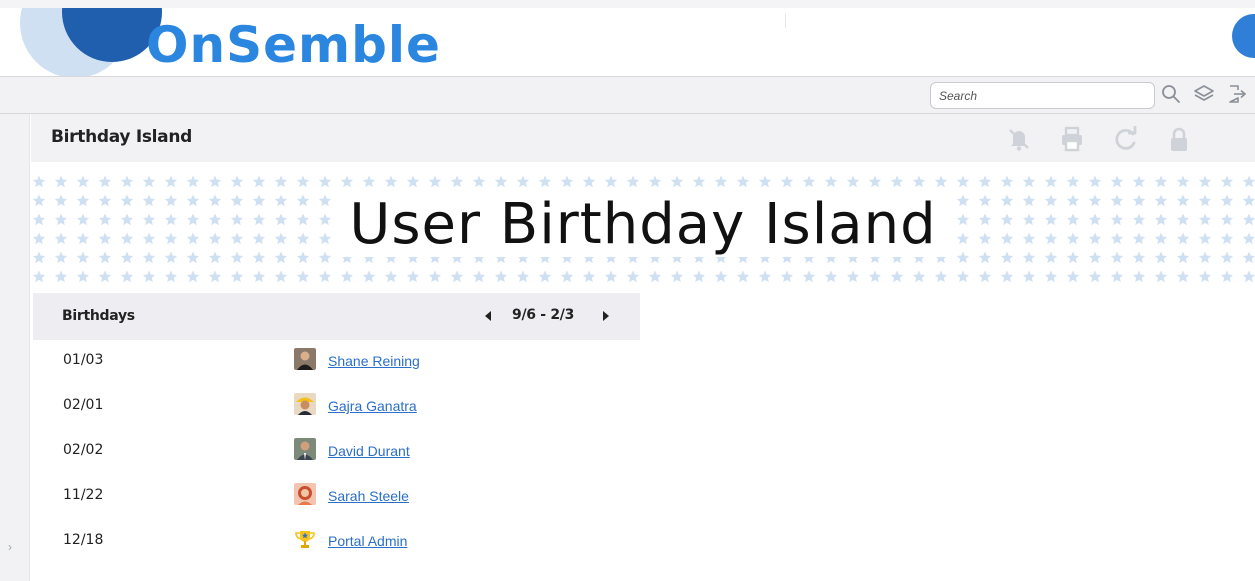  I want to click on person-link: David Durant, so click(369, 451).